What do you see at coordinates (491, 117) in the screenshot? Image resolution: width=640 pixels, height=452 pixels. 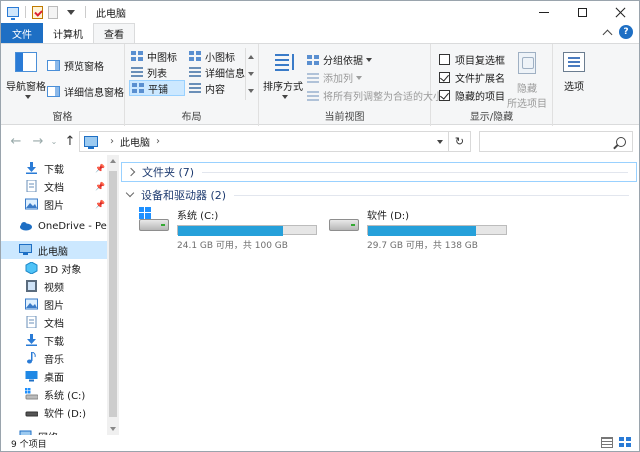 I see `group-caption: 显示/隐藏` at bounding box center [491, 117].